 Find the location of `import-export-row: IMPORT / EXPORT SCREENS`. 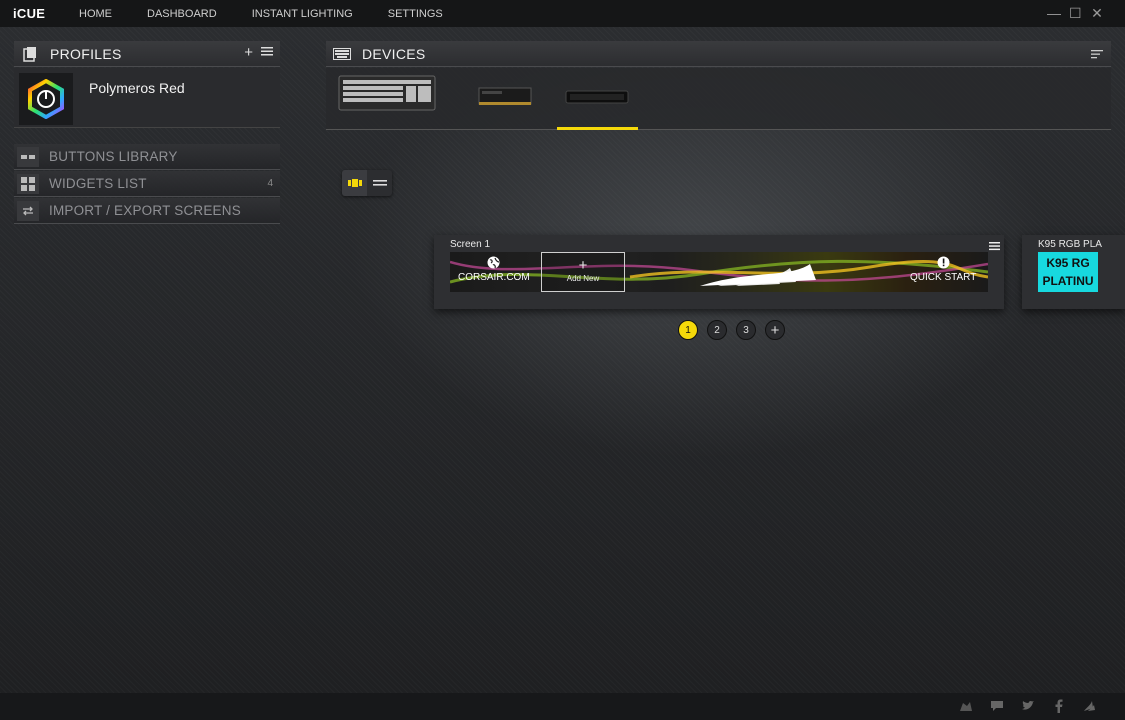

import-export-row: IMPORT / EXPORT SCREENS is located at coordinates (147, 211).